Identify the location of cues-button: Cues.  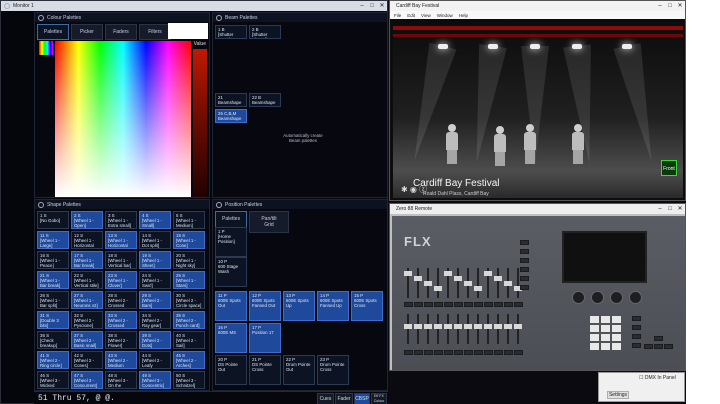
(325, 398).